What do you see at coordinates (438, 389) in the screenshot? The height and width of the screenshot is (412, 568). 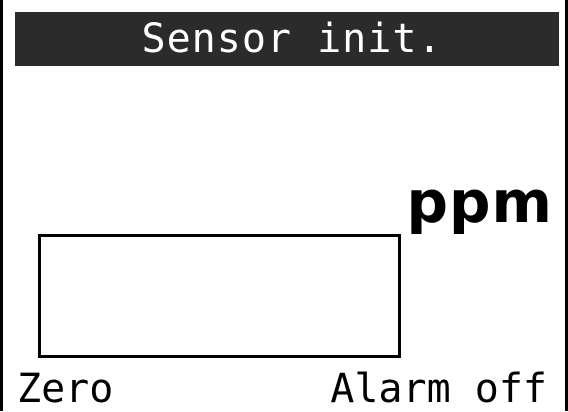 I see `alarm-off-softkey: Alarm off` at bounding box center [438, 389].